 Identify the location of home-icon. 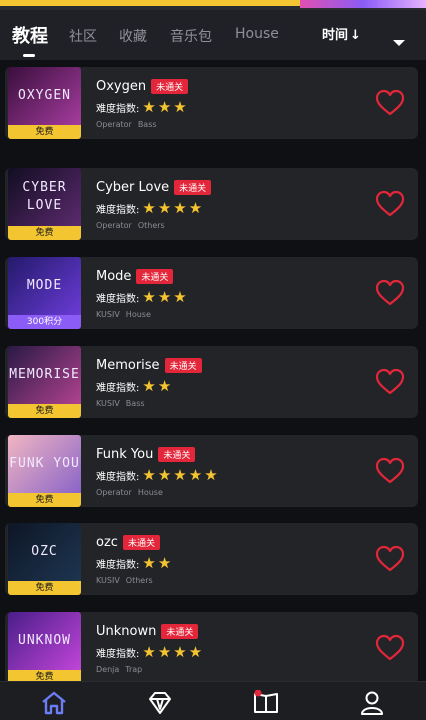
(54, 703).